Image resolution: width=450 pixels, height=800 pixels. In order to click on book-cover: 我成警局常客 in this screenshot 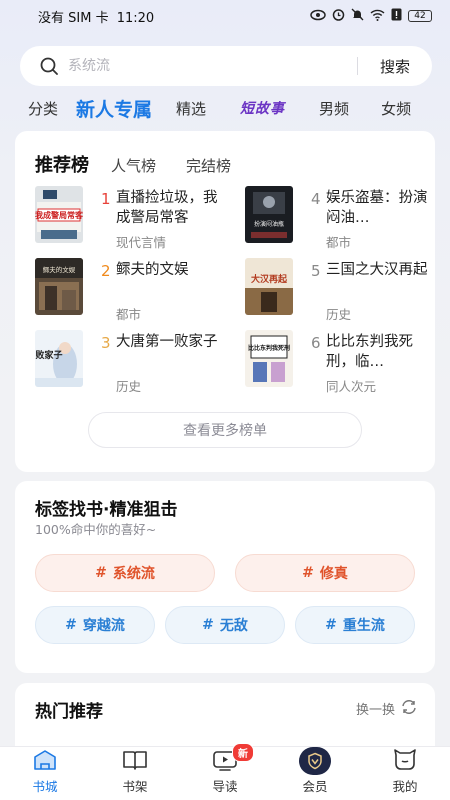, I will do `click(59, 214)`.